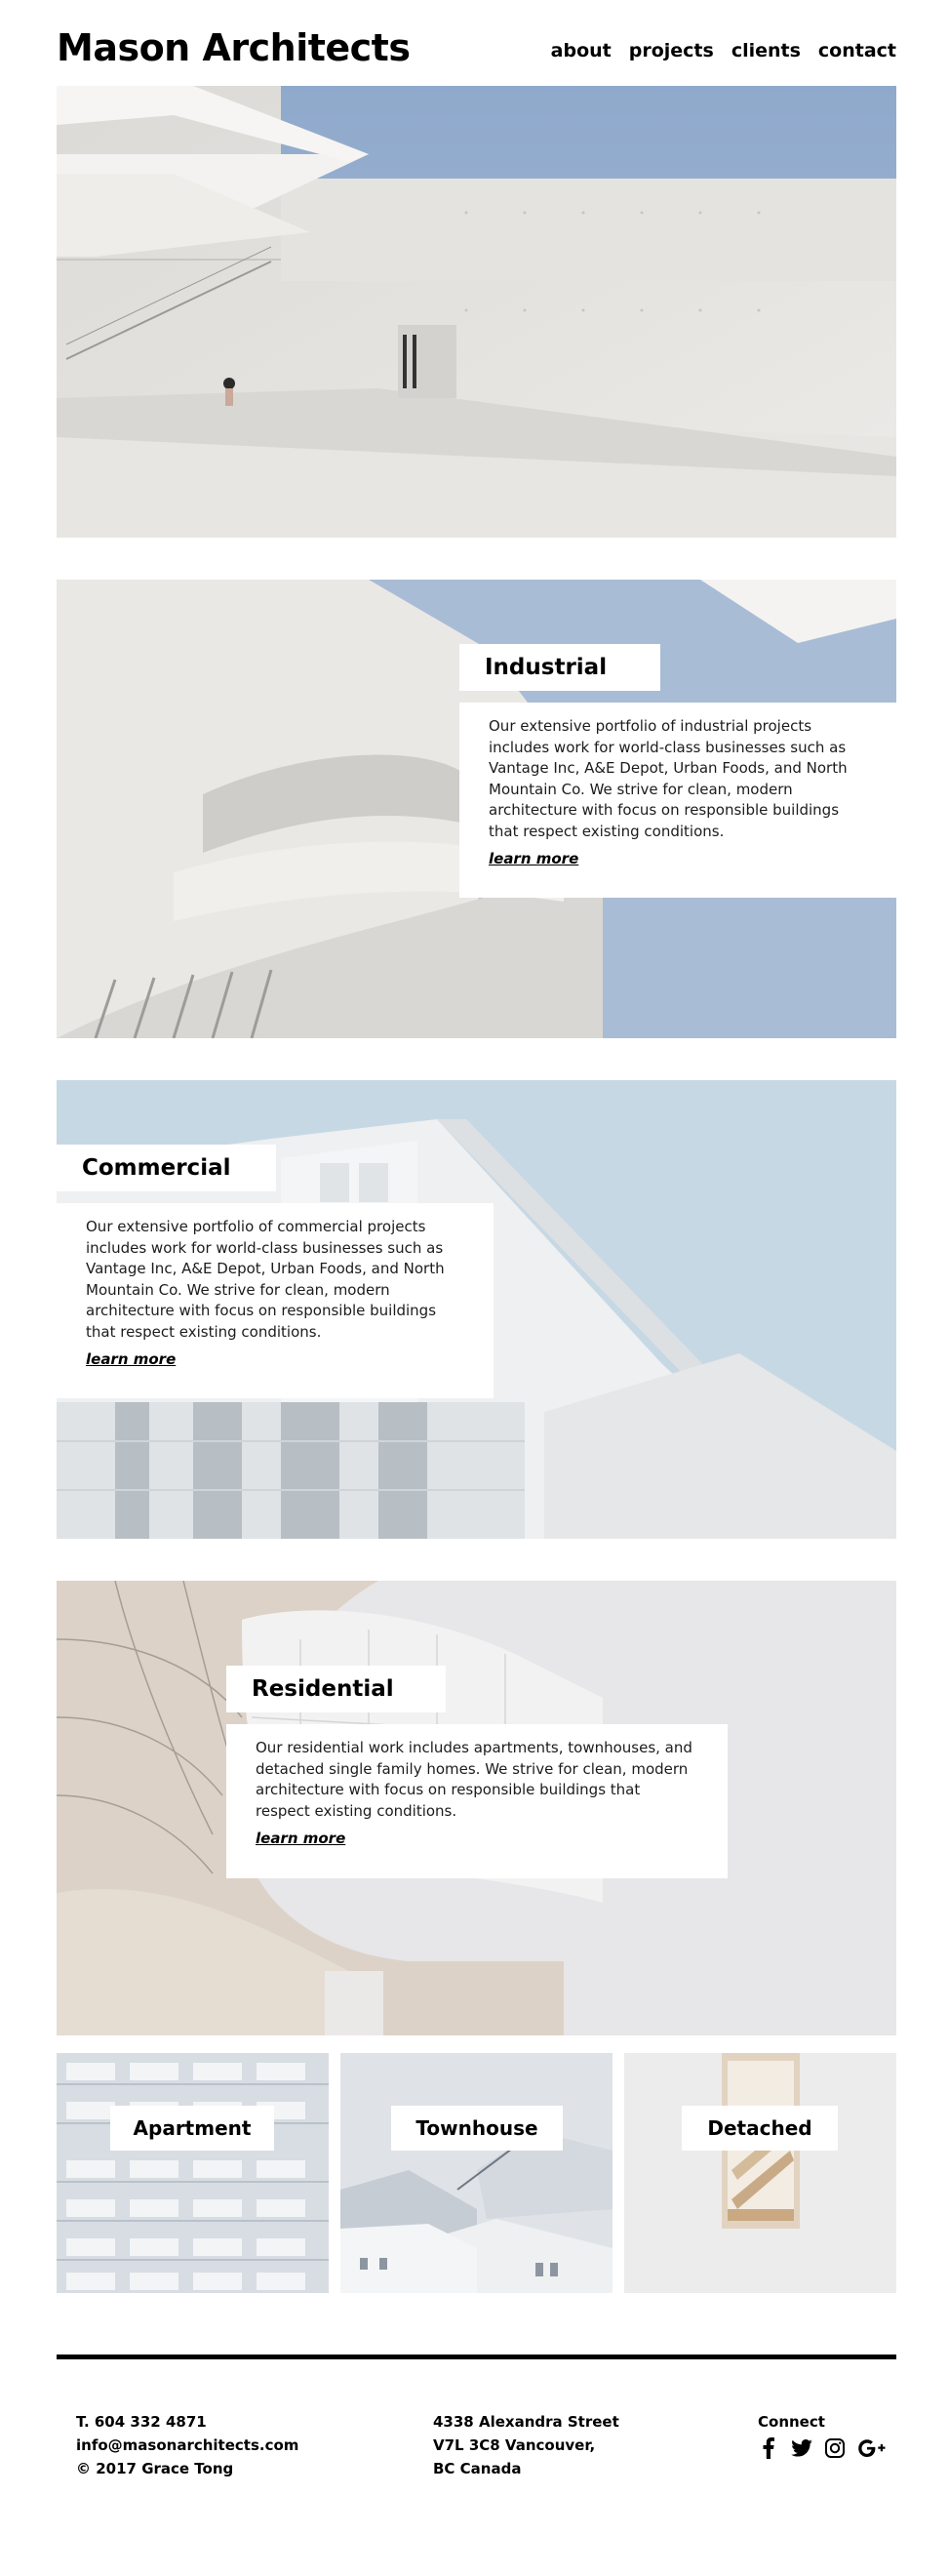 This screenshot has width=949, height=2576. What do you see at coordinates (477, 2468) in the screenshot?
I see `address-line-3: BC Canada` at bounding box center [477, 2468].